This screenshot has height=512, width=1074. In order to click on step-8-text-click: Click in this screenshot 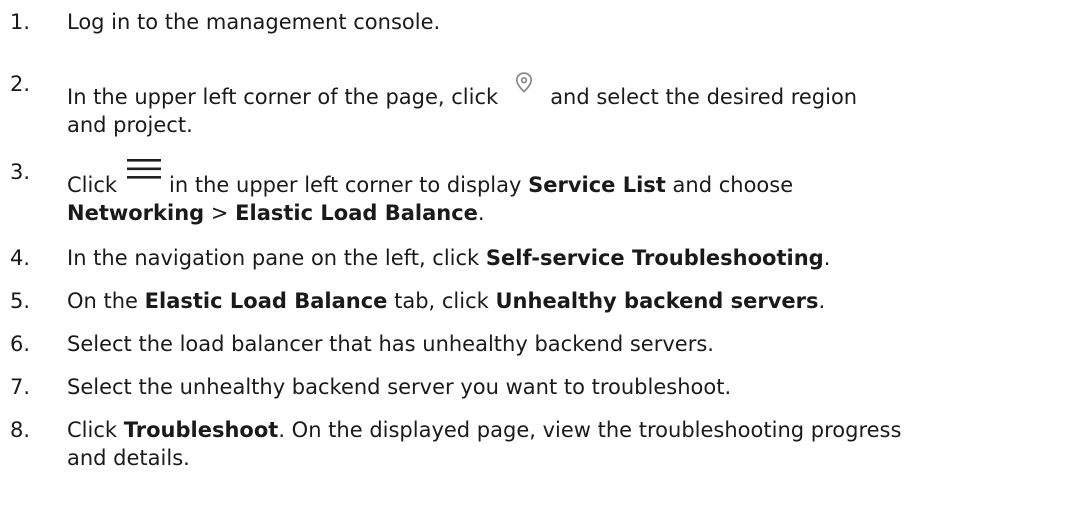, I will do `click(92, 430)`.